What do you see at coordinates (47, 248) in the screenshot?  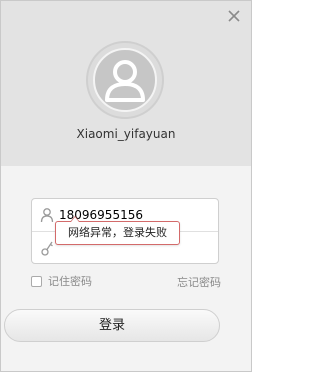 I see `lock-icon` at bounding box center [47, 248].